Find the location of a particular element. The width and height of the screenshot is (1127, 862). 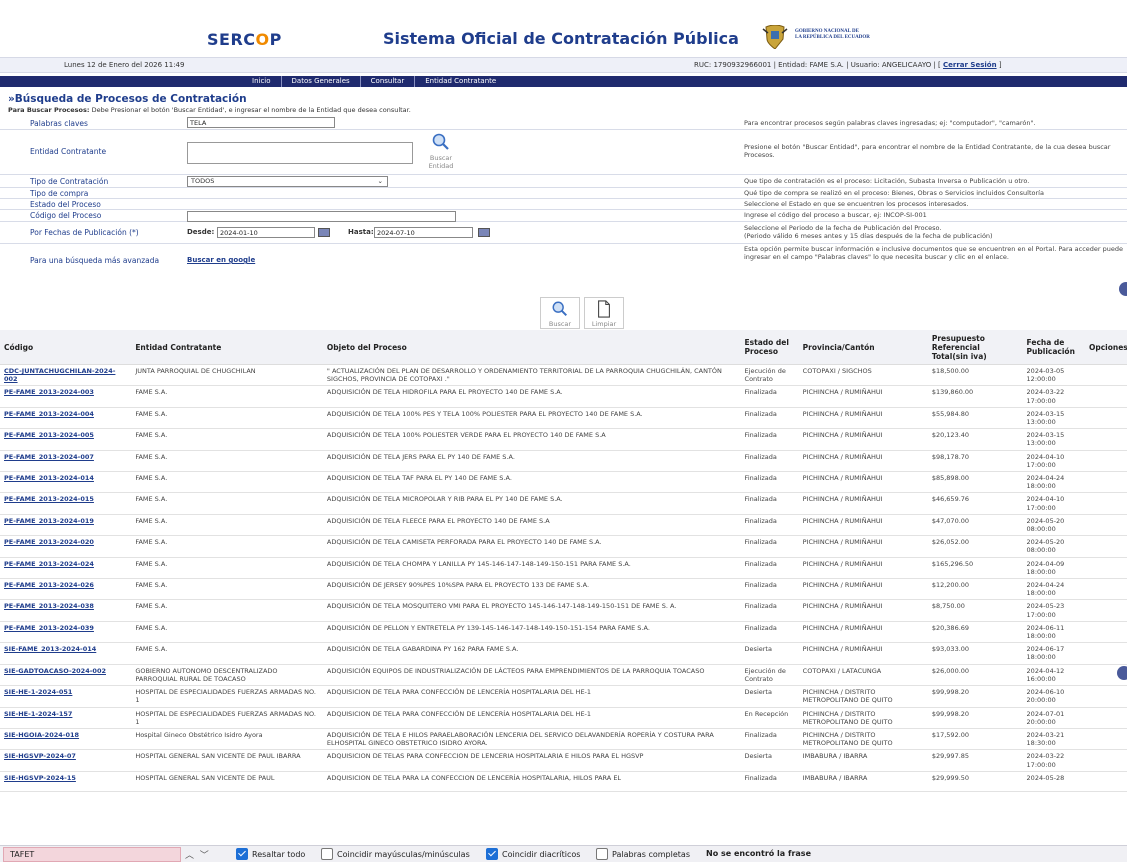

process-code-link: PE-FAME_2013-2024-024 is located at coordinates (49, 564).